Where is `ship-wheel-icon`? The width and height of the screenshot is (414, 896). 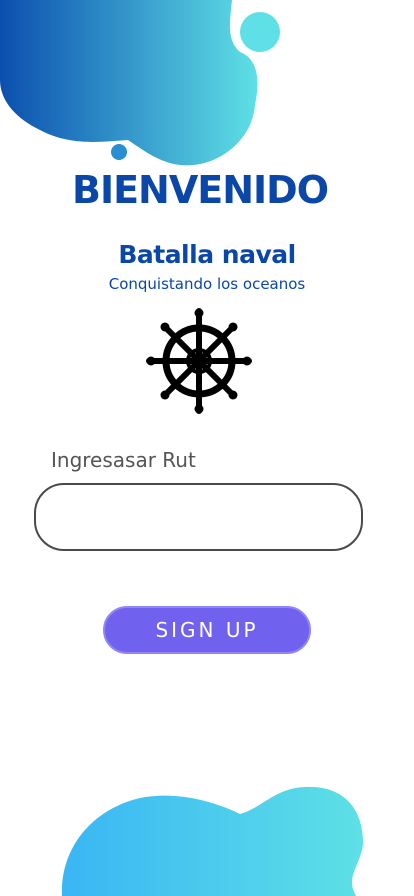 ship-wheel-icon is located at coordinates (199, 361).